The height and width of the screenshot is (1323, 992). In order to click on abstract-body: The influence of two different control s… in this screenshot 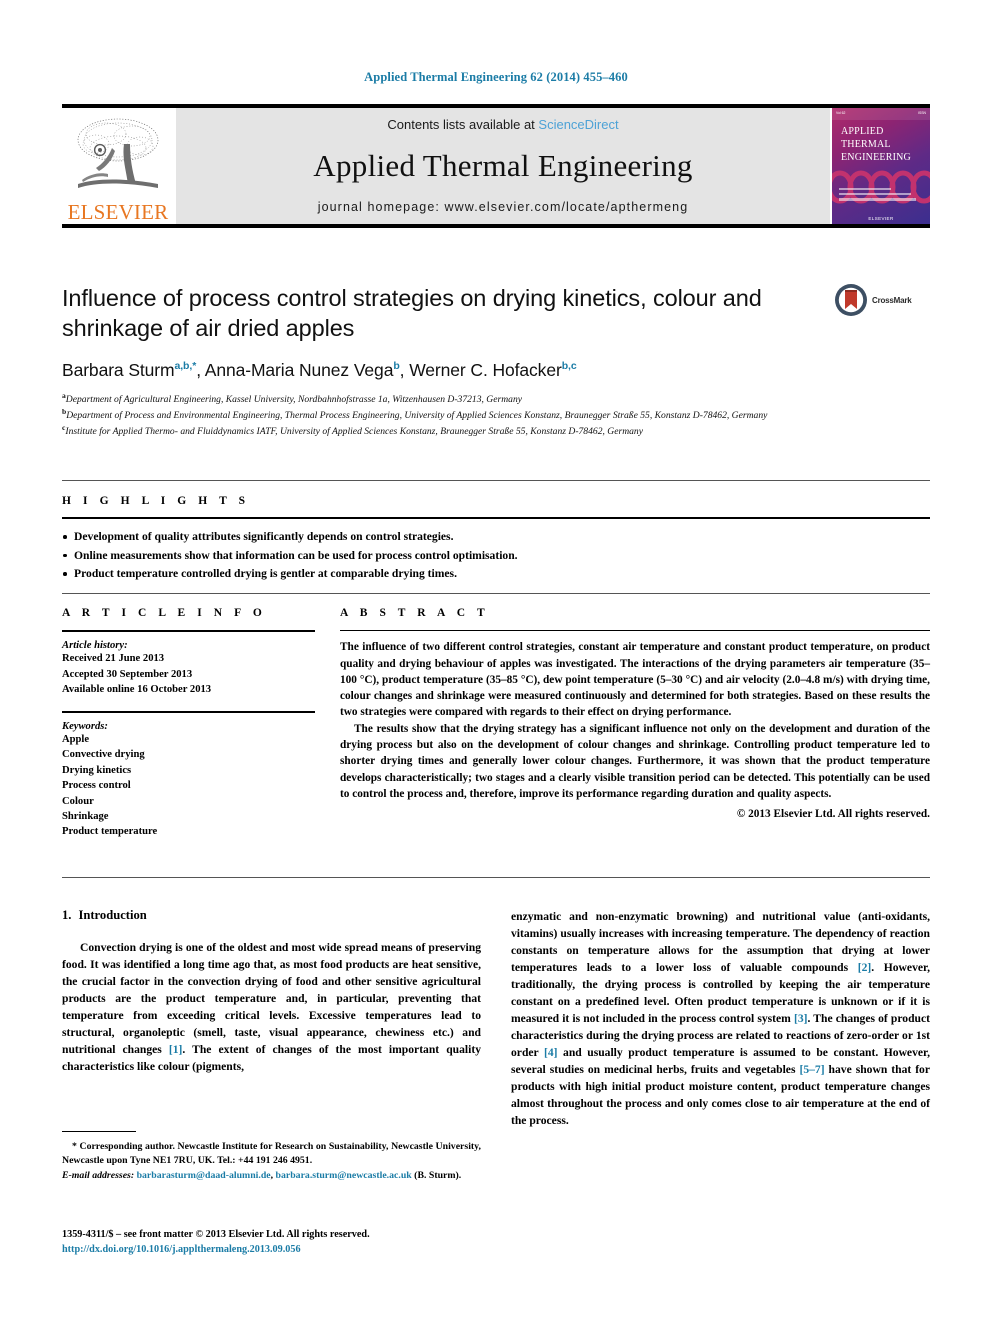, I will do `click(635, 720)`.